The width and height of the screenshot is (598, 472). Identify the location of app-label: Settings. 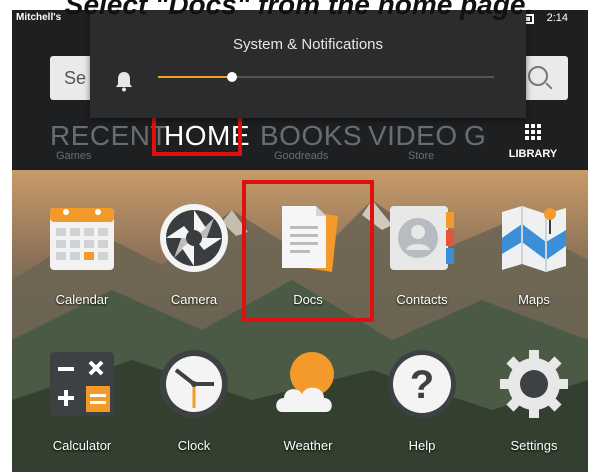
(534, 445).